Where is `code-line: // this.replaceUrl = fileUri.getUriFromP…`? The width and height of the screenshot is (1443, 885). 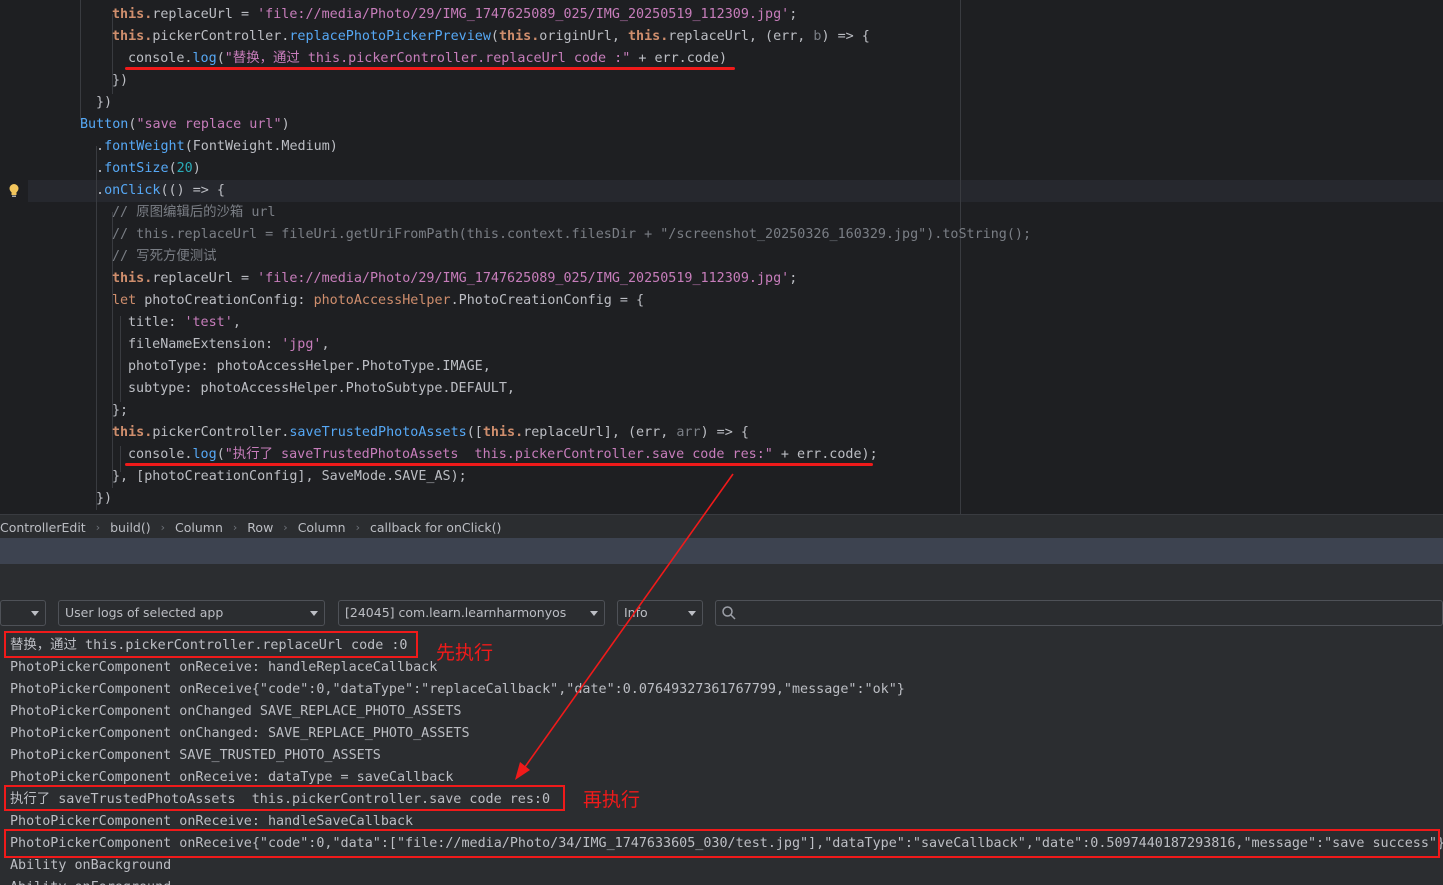
code-line: // this.replaceUrl = fileUri.getUriFromP… is located at coordinates (571, 235).